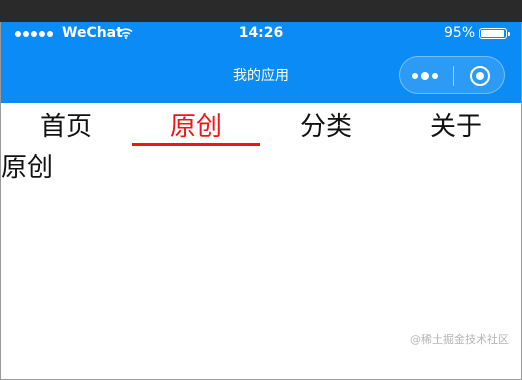 The image size is (522, 380). What do you see at coordinates (459, 339) in the screenshot?
I see `watermark: @稀土掘金技术社区` at bounding box center [459, 339].